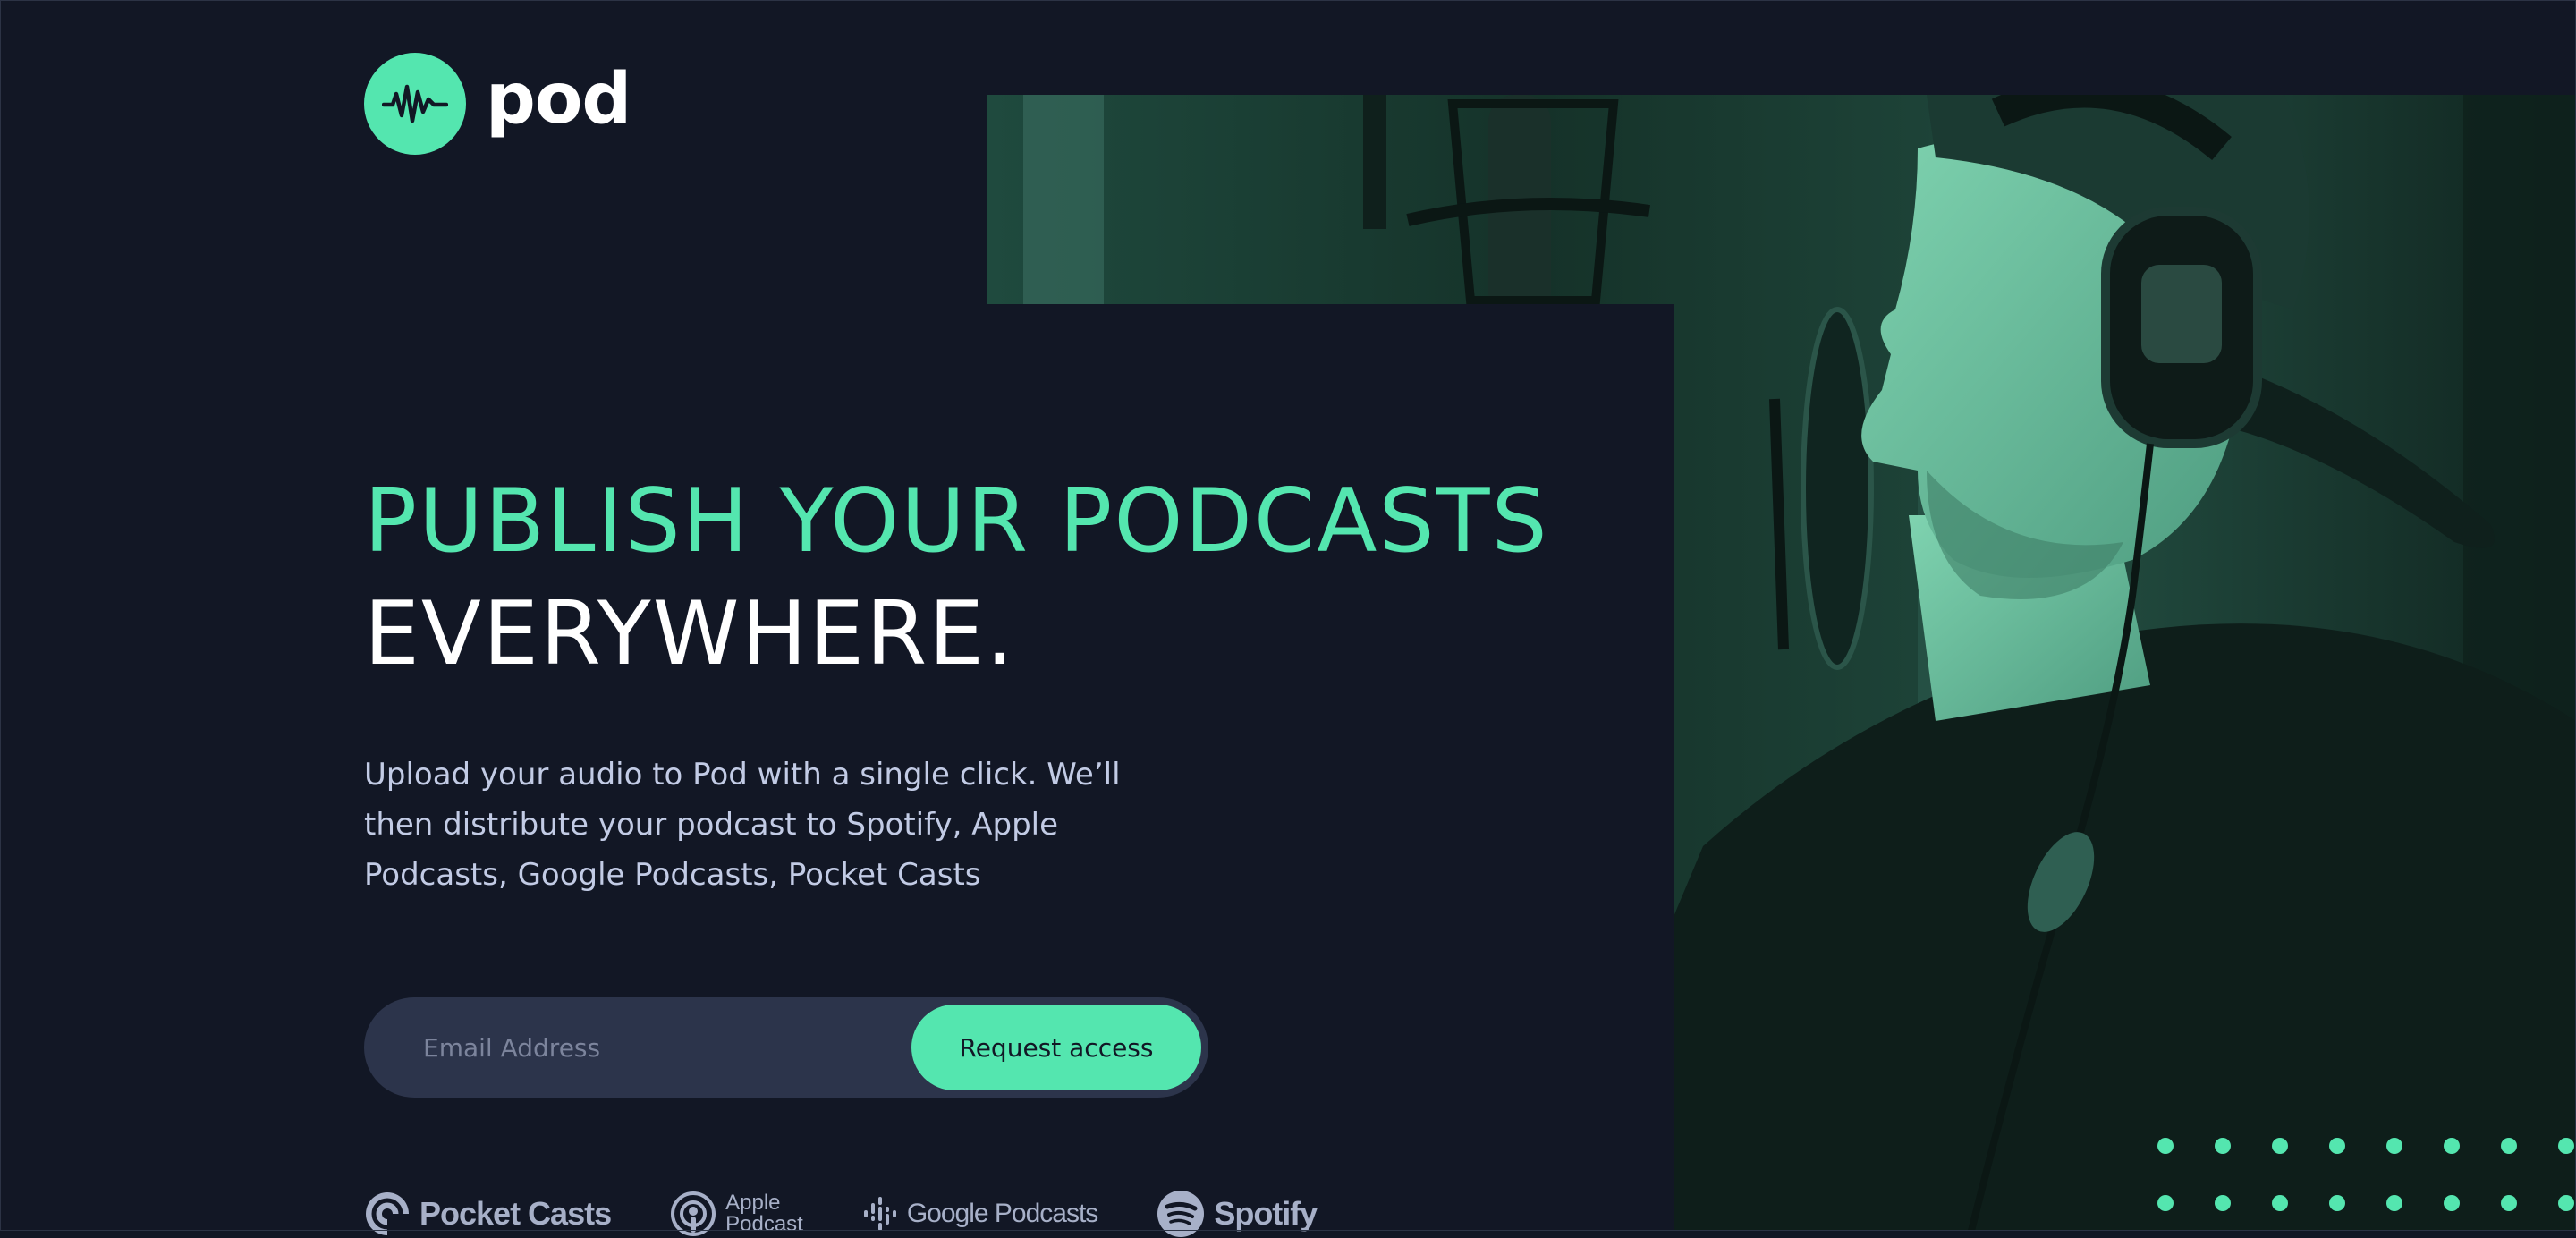 The width and height of the screenshot is (2576, 1238). What do you see at coordinates (879, 1214) in the screenshot?
I see `google-podcasts-icon` at bounding box center [879, 1214].